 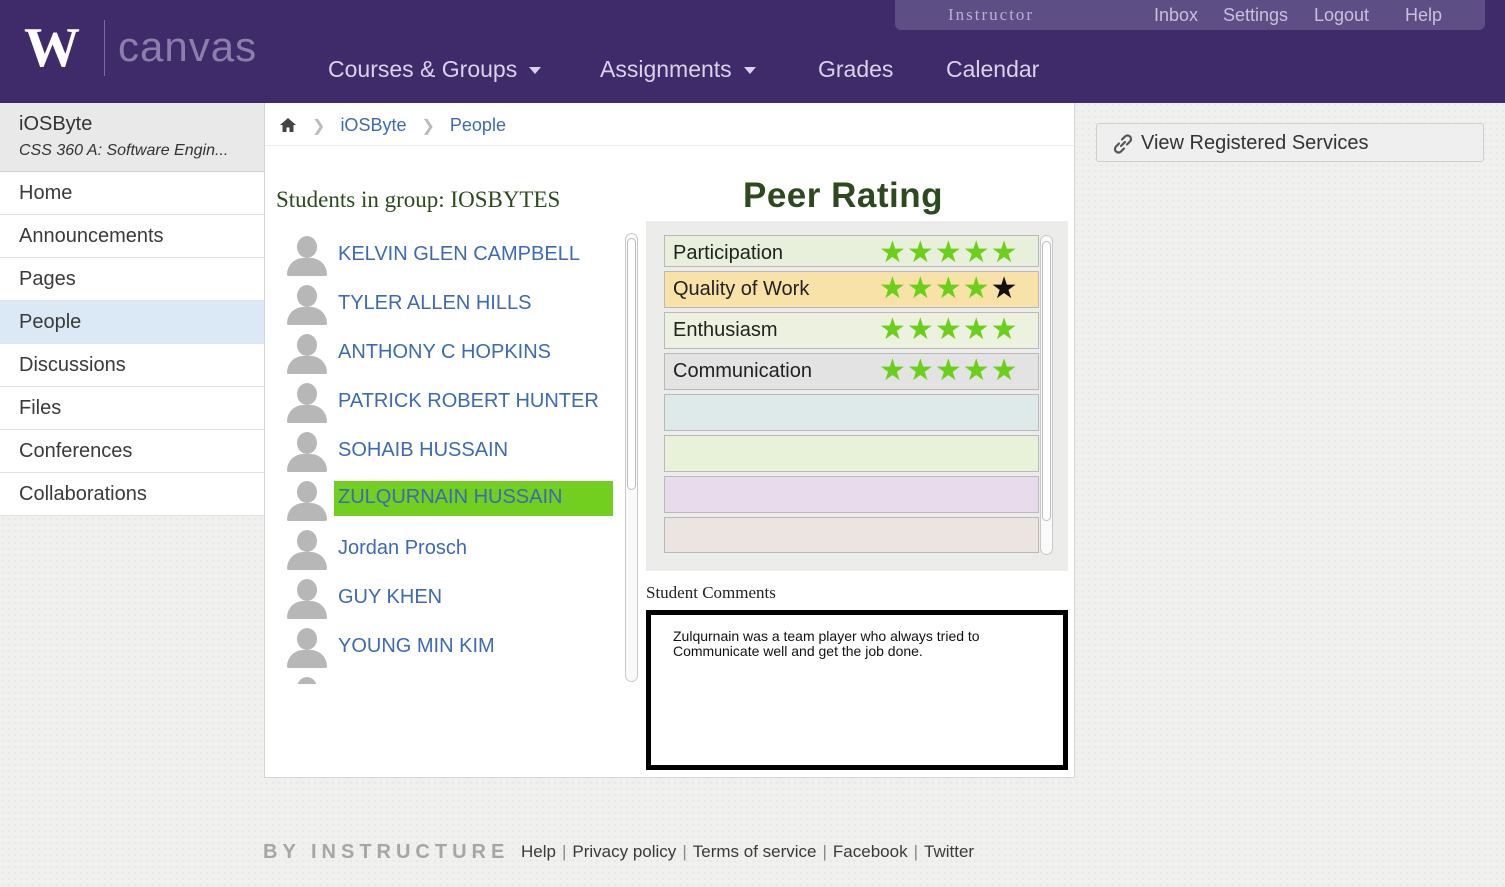 I want to click on inbox-link: Inbox, so click(x=1176, y=15).